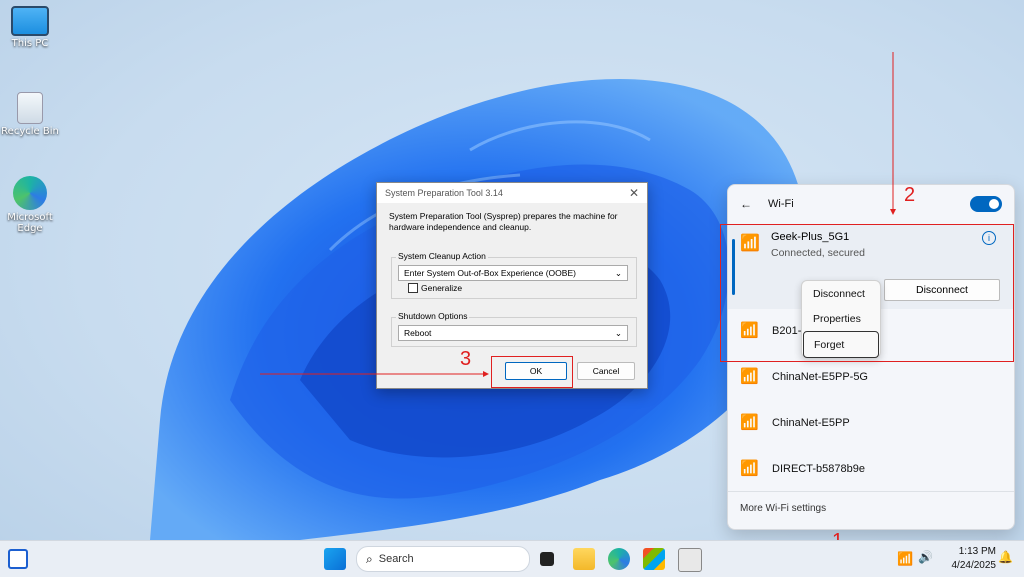 This screenshot has height=577, width=1024. What do you see at coordinates (690, 560) in the screenshot?
I see `sysprep-app-icon` at bounding box center [690, 560].